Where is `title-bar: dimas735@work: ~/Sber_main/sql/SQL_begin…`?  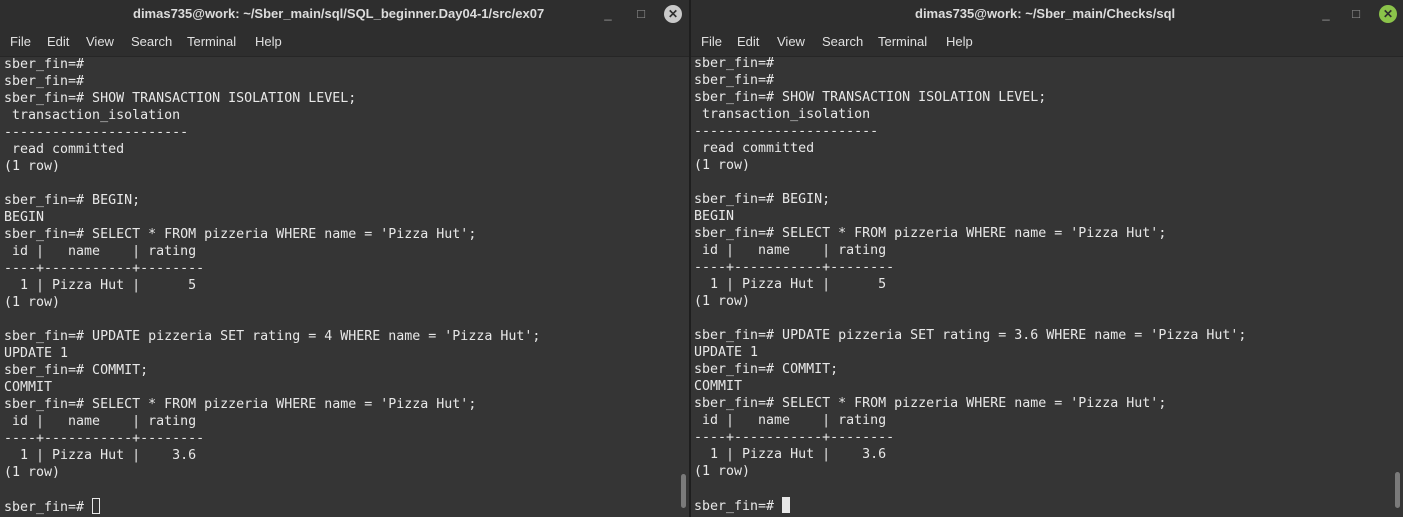
title-bar: dimas735@work: ~/Sber_main/sql/SQL_begin… is located at coordinates (344, 13).